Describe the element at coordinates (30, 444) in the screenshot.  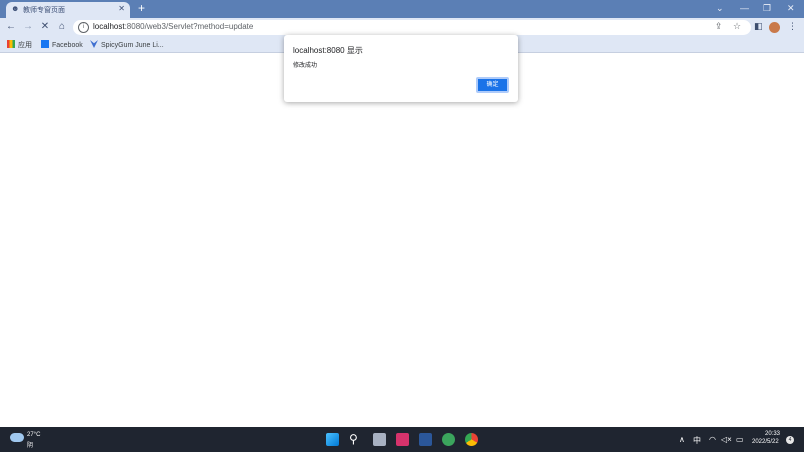
I see `weather-condition: 阴` at that location.